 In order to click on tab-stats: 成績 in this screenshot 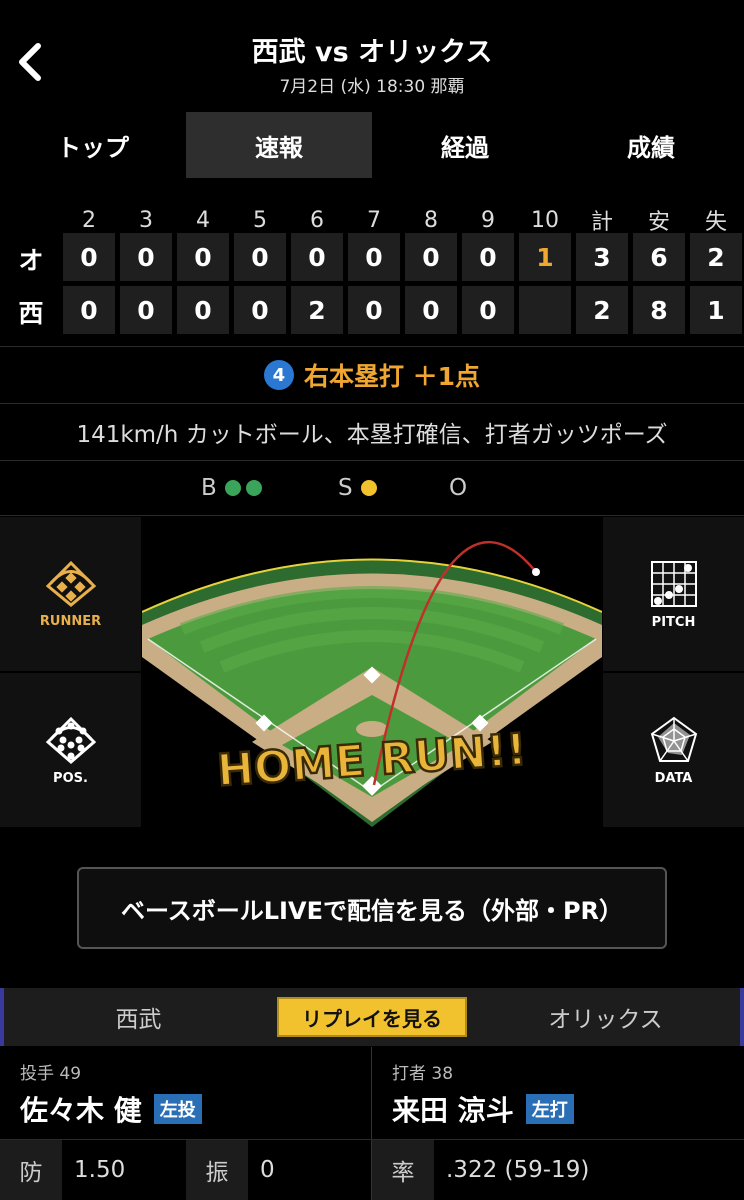, I will do `click(651, 145)`.